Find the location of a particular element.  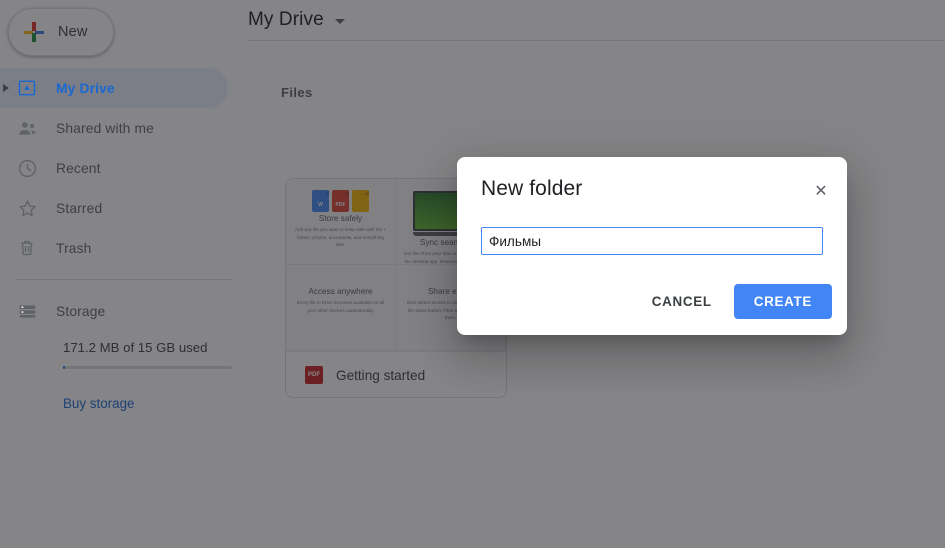

dialog-title: New folder is located at coordinates (532, 188).